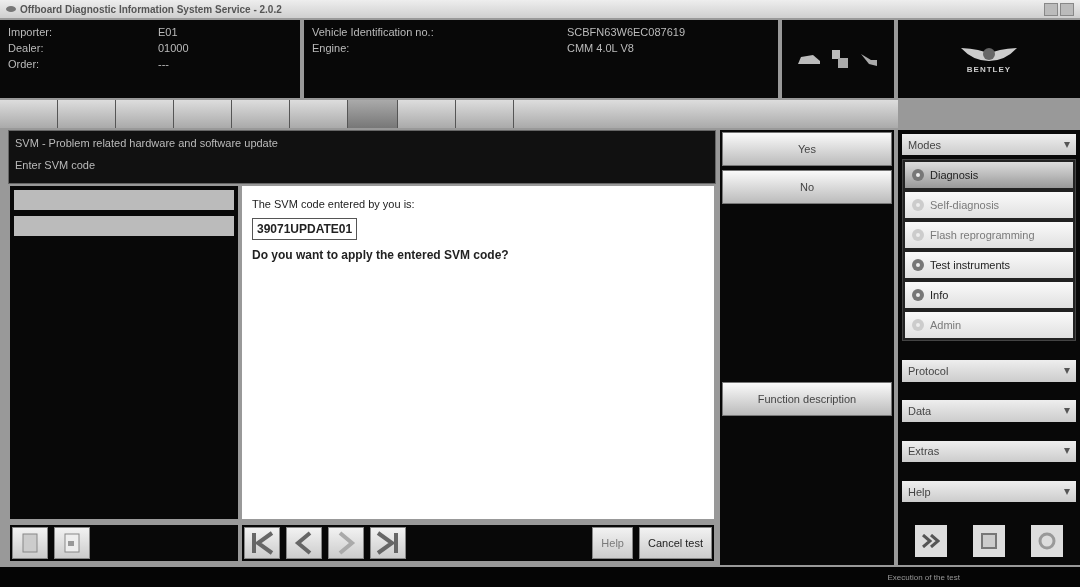 Image resolution: width=1080 pixels, height=587 pixels. What do you see at coordinates (931, 541) in the screenshot?
I see `forward-icon` at bounding box center [931, 541].